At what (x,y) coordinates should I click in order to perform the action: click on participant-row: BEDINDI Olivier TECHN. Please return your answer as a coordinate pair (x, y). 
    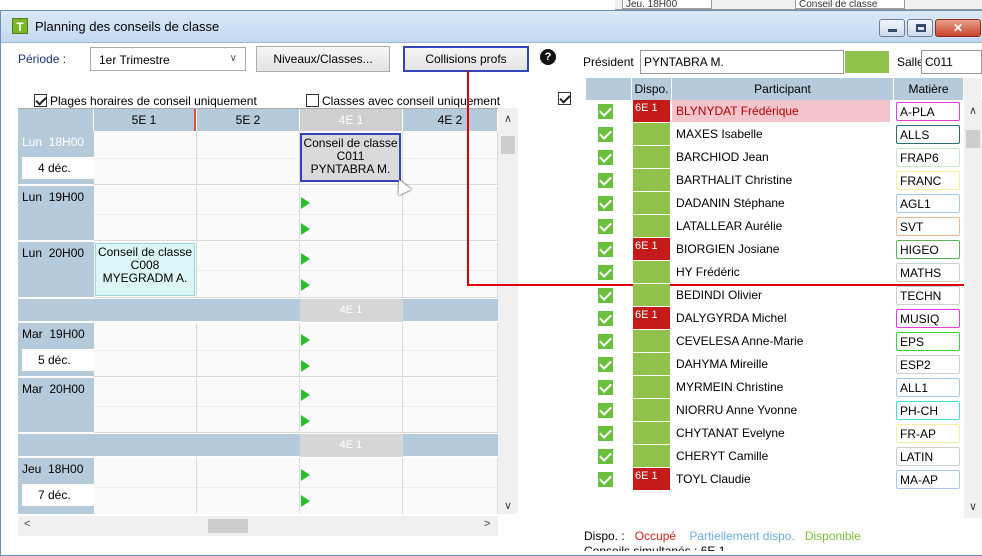
    Looking at the image, I should click on (784, 295).